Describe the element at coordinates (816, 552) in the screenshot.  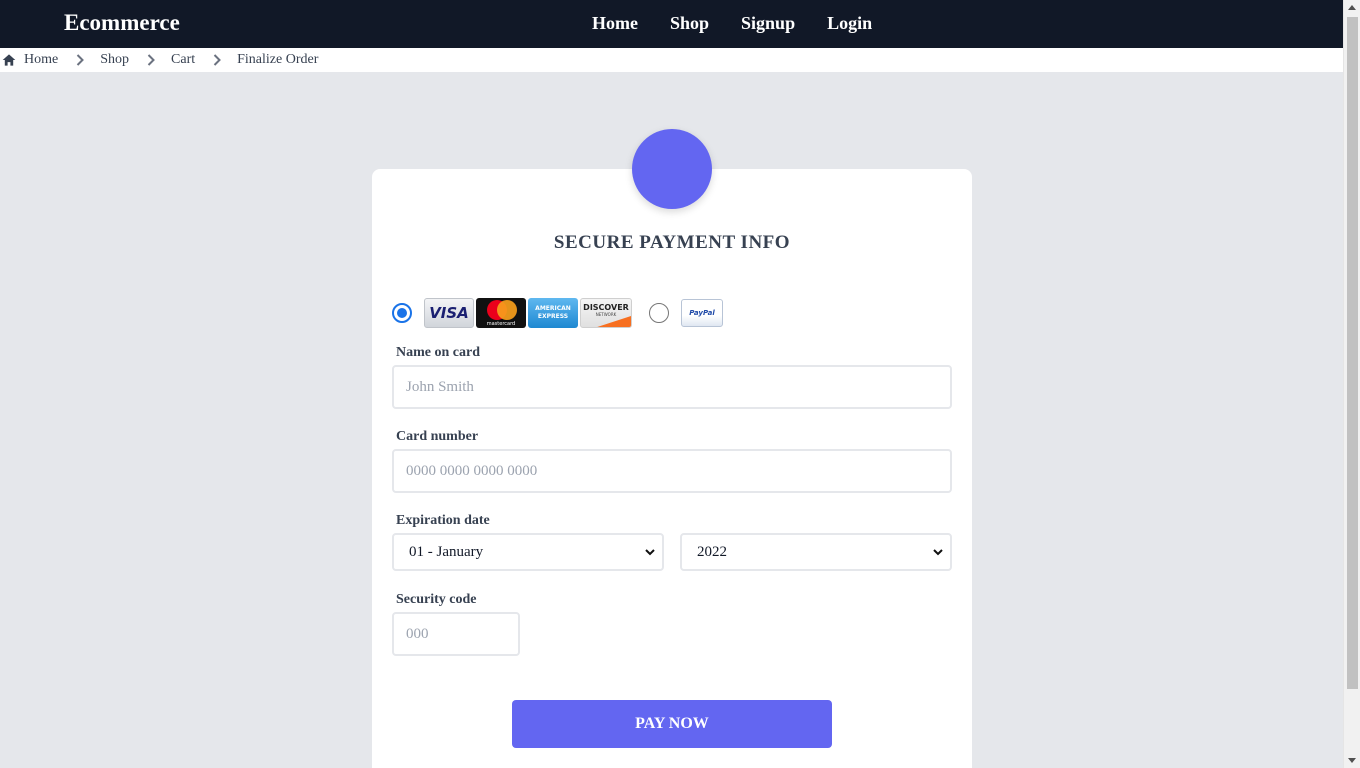
I see `expiry-year-select: 2022` at that location.